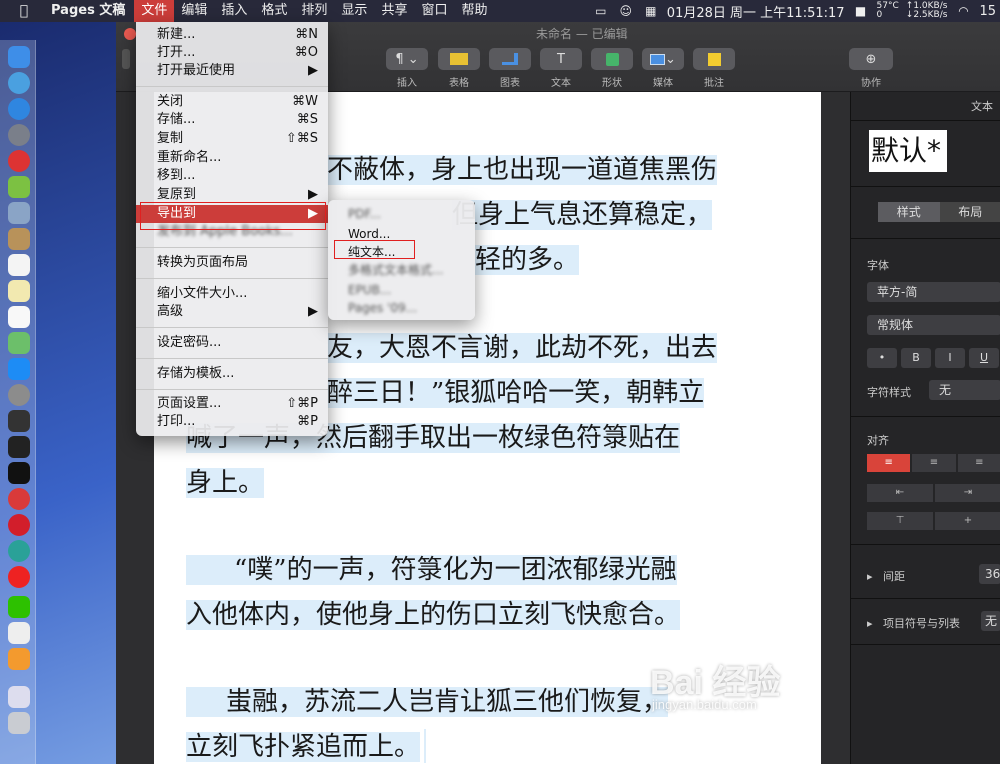 This screenshot has height=764, width=1000. I want to click on close-window-button, so click(130, 34).